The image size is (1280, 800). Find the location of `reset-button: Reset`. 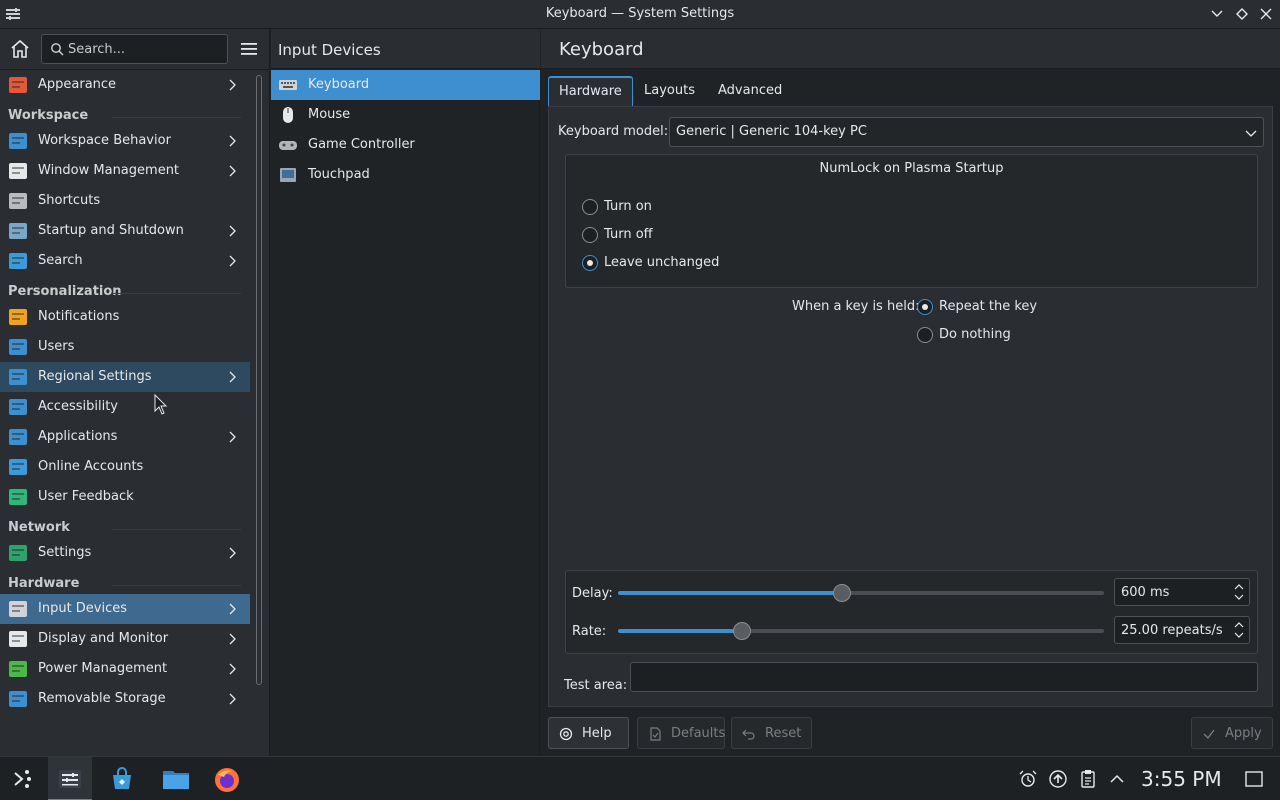

reset-button: Reset is located at coordinates (771, 733).